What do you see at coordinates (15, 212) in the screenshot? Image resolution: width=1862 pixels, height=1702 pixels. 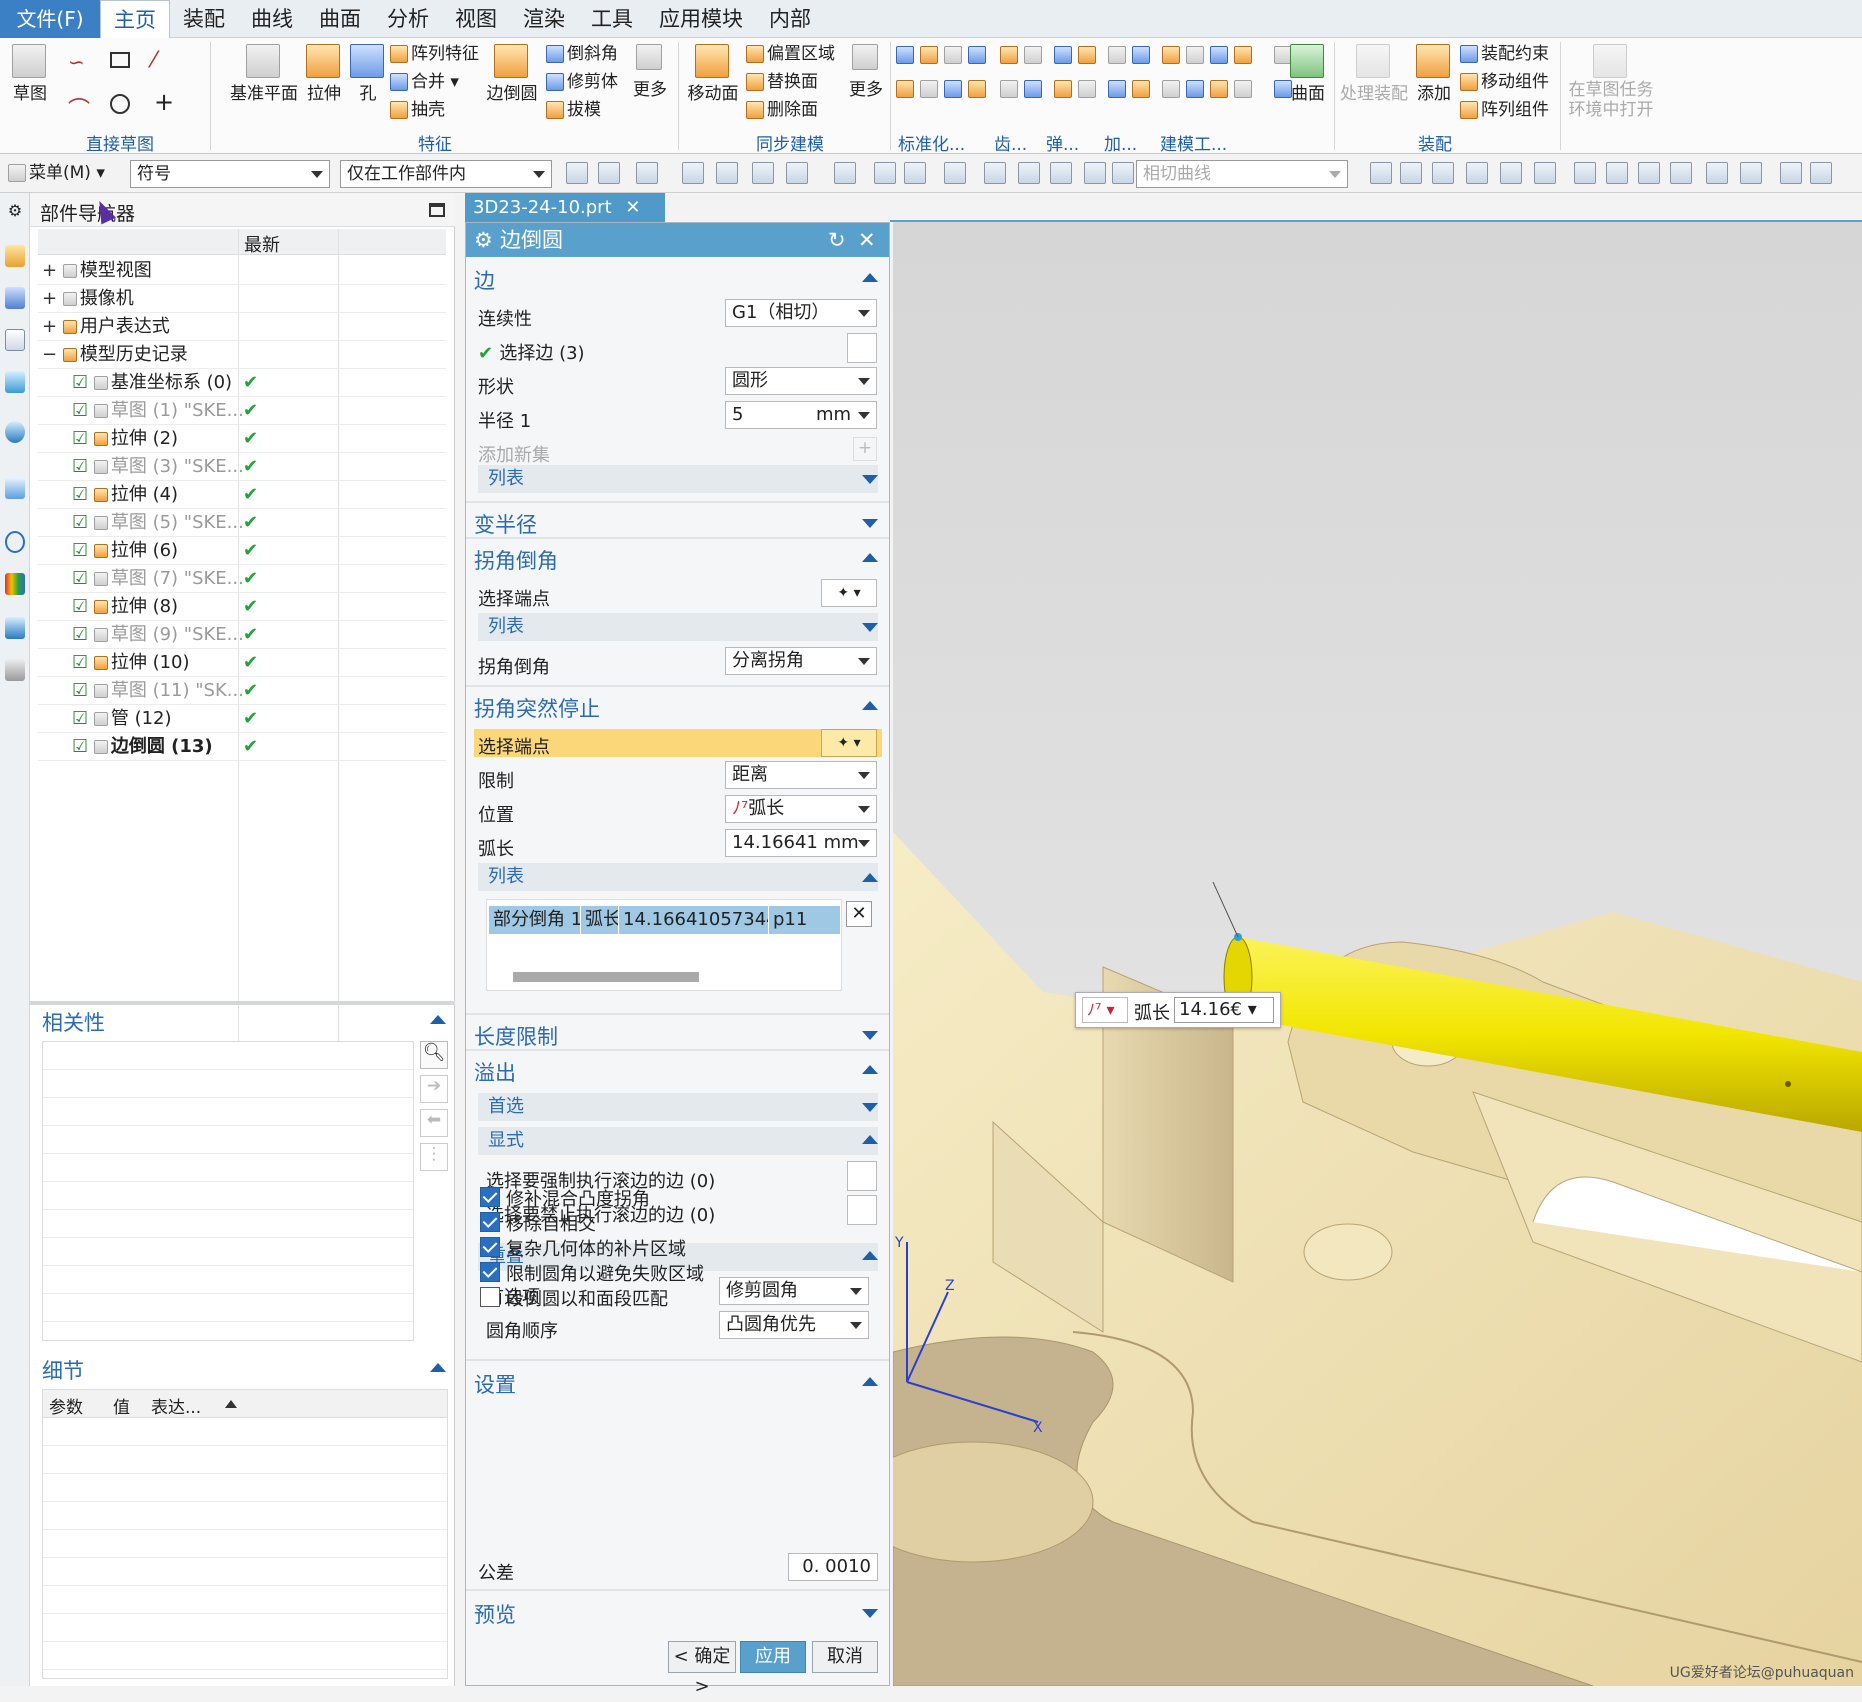 I see `gear-icon: ⚙` at bounding box center [15, 212].